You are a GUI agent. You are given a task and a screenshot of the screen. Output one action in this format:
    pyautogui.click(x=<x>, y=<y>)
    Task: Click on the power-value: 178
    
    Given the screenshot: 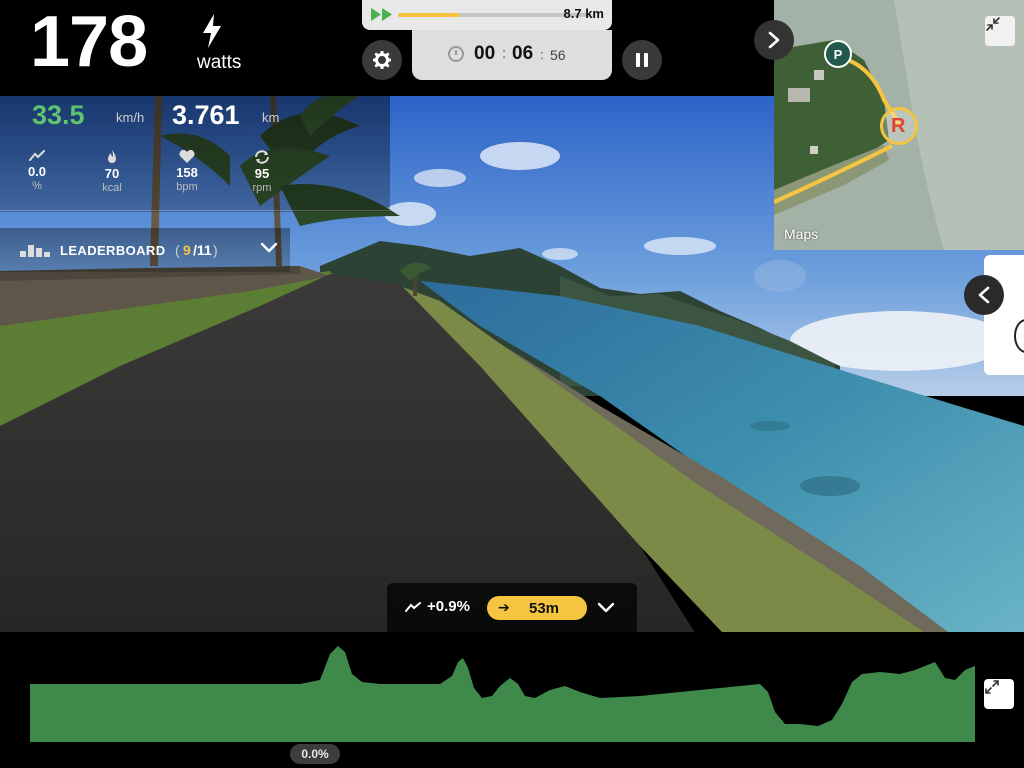 What is the action you would take?
    pyautogui.click(x=89, y=42)
    